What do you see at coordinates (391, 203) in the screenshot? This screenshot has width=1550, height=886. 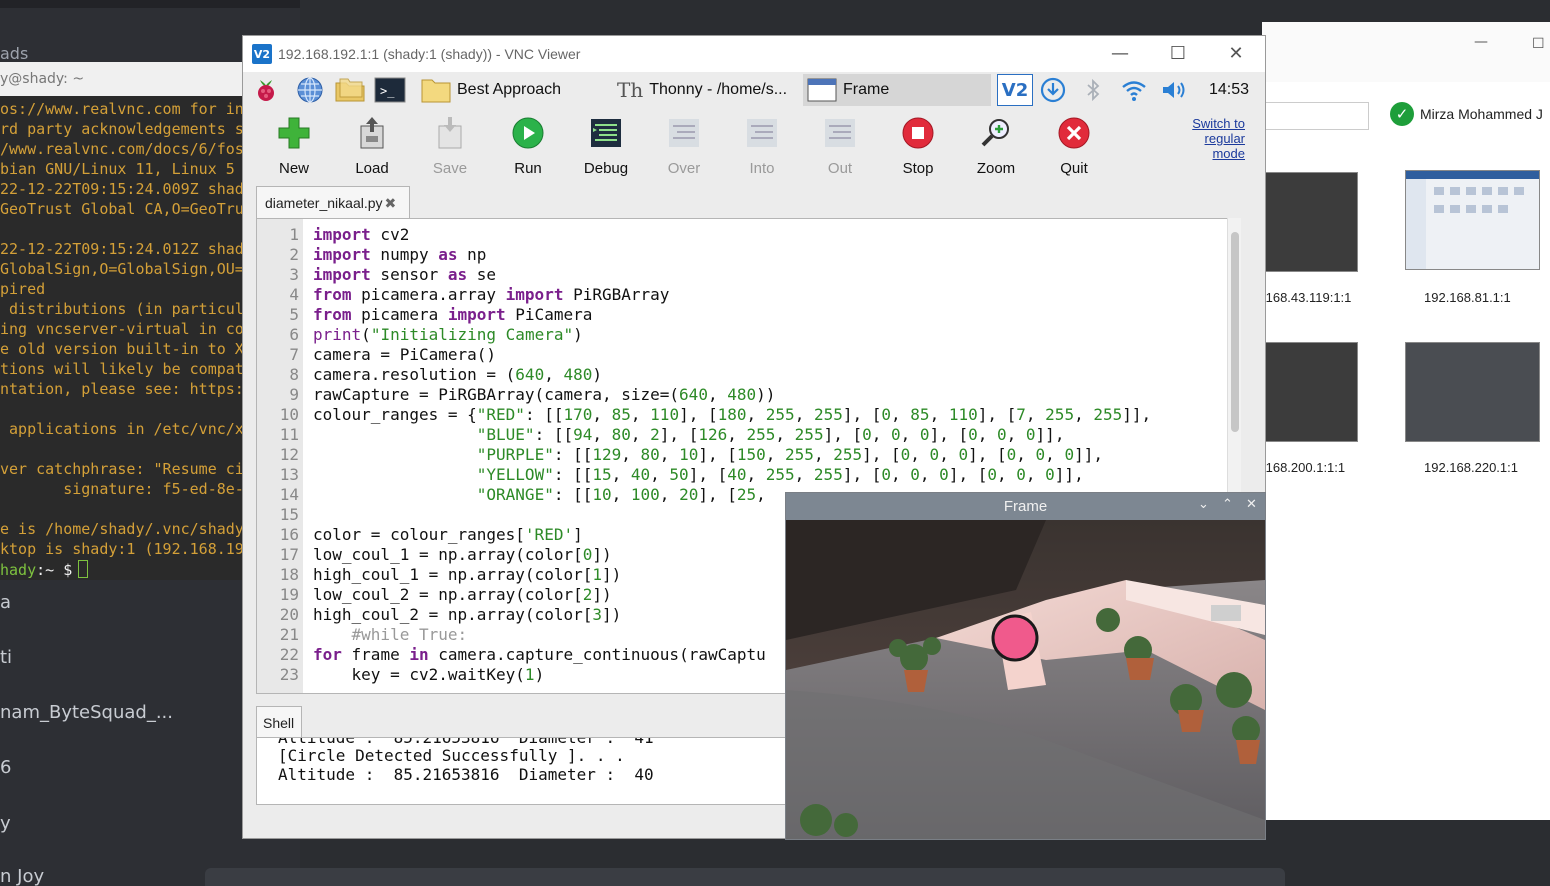 I see `close-tab-icon: ✖` at bounding box center [391, 203].